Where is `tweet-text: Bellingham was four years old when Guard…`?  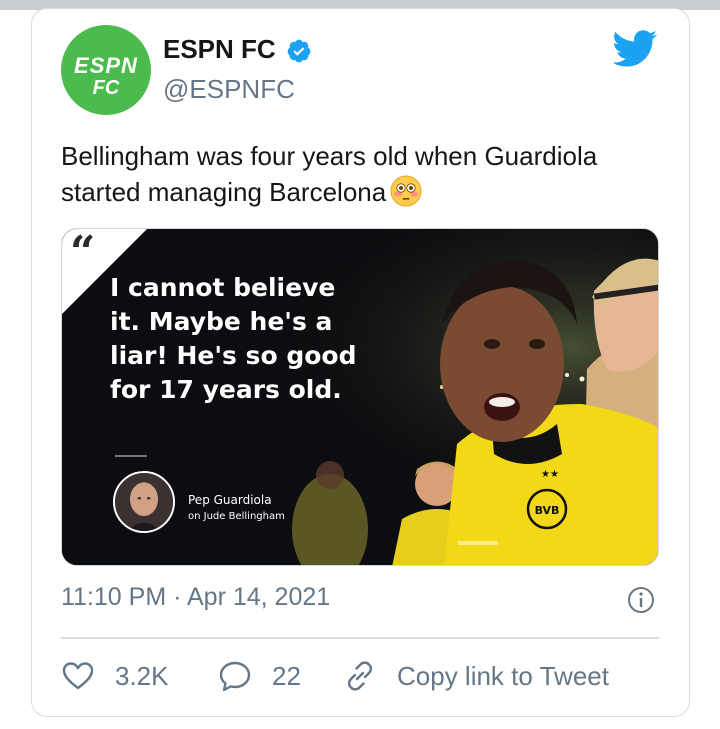 tweet-text: Bellingham was four years old when Guard… is located at coordinates (361, 174).